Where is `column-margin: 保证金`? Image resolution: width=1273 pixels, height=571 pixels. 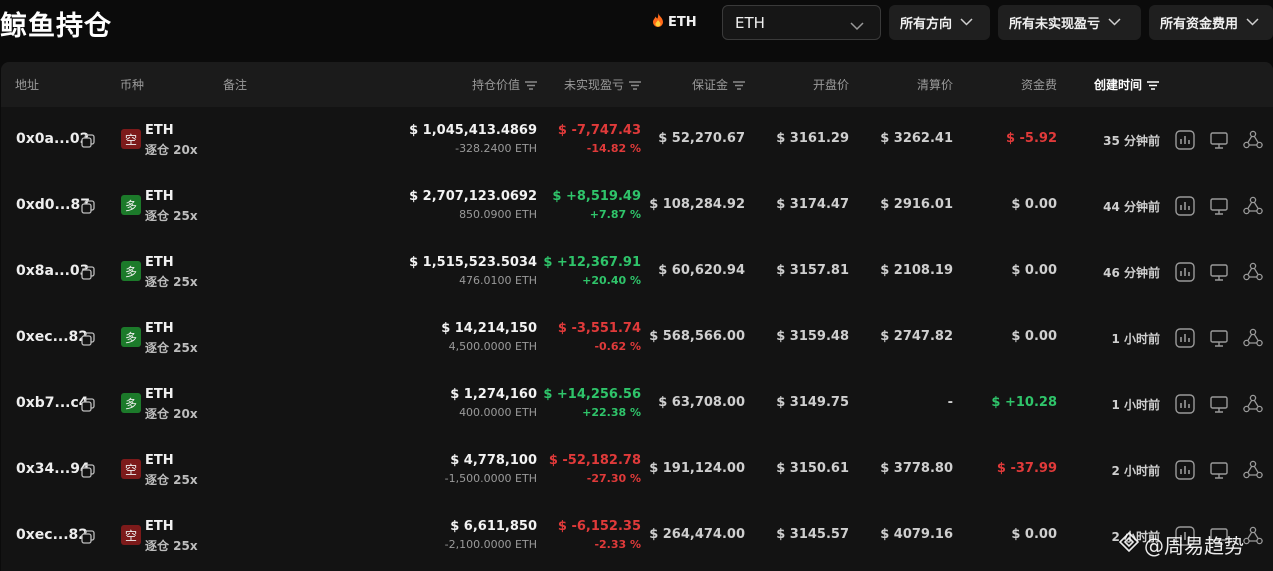
column-margin: 保证金 is located at coordinates (718, 84).